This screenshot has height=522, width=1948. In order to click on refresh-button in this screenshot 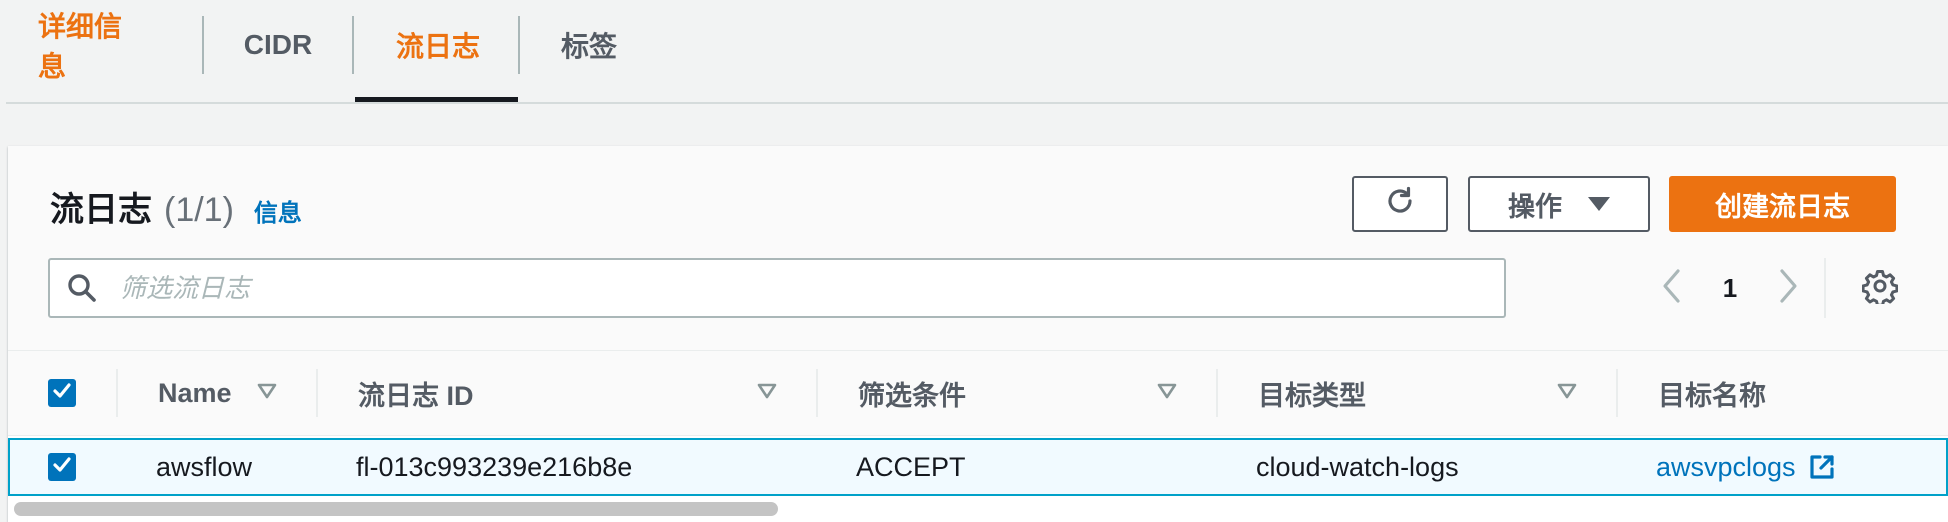, I will do `click(1400, 204)`.